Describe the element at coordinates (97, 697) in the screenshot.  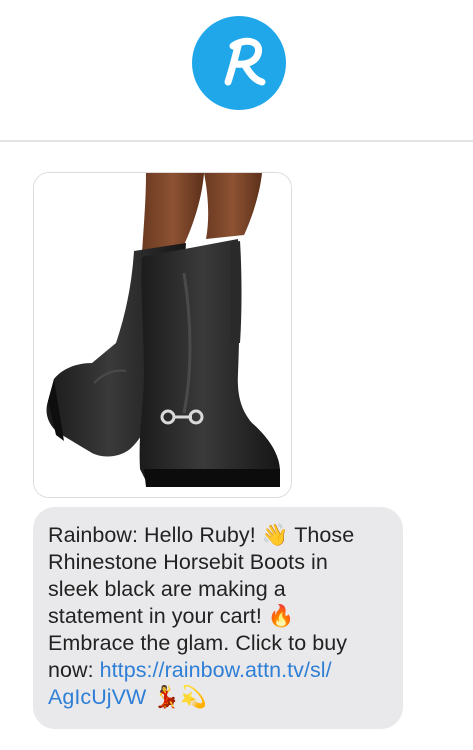
I see `shortlink-part-2: AgIcUjVW` at that location.